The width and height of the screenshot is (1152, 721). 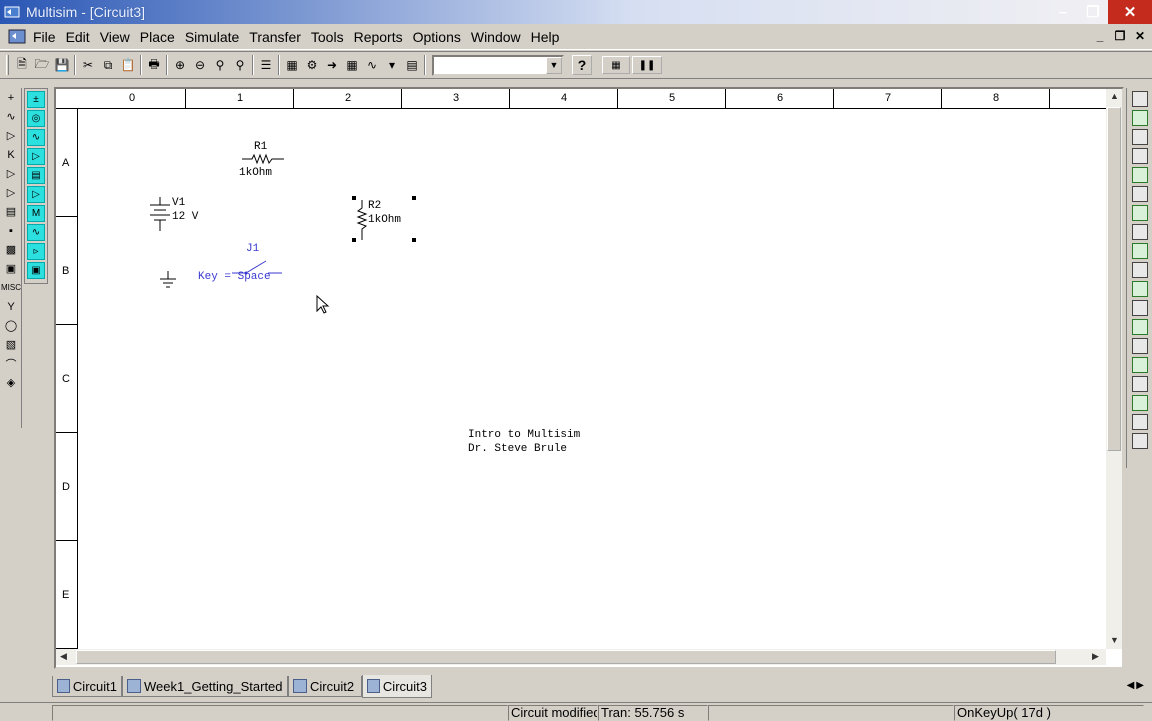 I want to click on tab-circuit3: Circuit3, so click(x=397, y=686).